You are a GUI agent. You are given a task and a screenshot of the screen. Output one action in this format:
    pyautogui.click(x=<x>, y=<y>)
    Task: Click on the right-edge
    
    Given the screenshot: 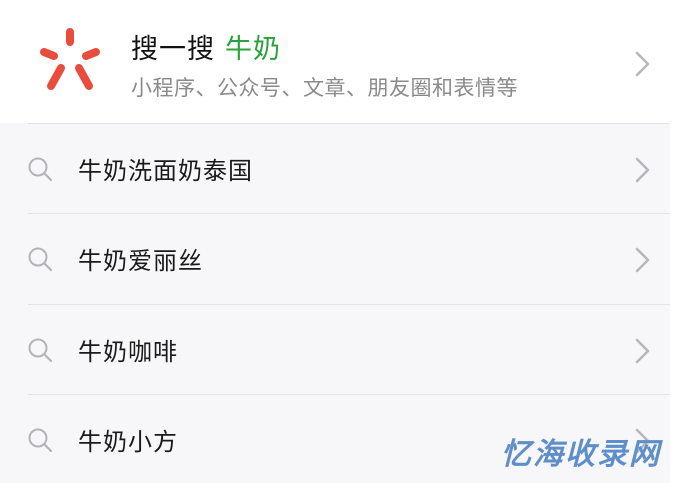 What is the action you would take?
    pyautogui.click(x=676, y=241)
    